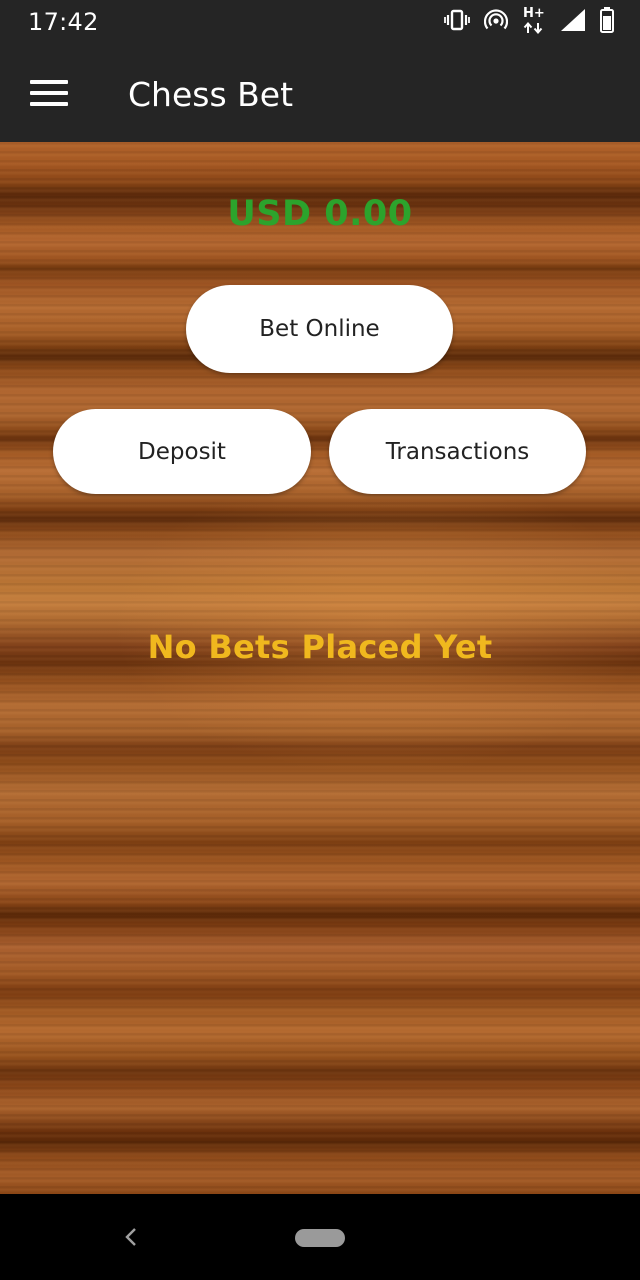 The width and height of the screenshot is (640, 1280). Describe the element at coordinates (320, 647) in the screenshot. I see `no-bets-message: No Bets Placed Yet` at that location.